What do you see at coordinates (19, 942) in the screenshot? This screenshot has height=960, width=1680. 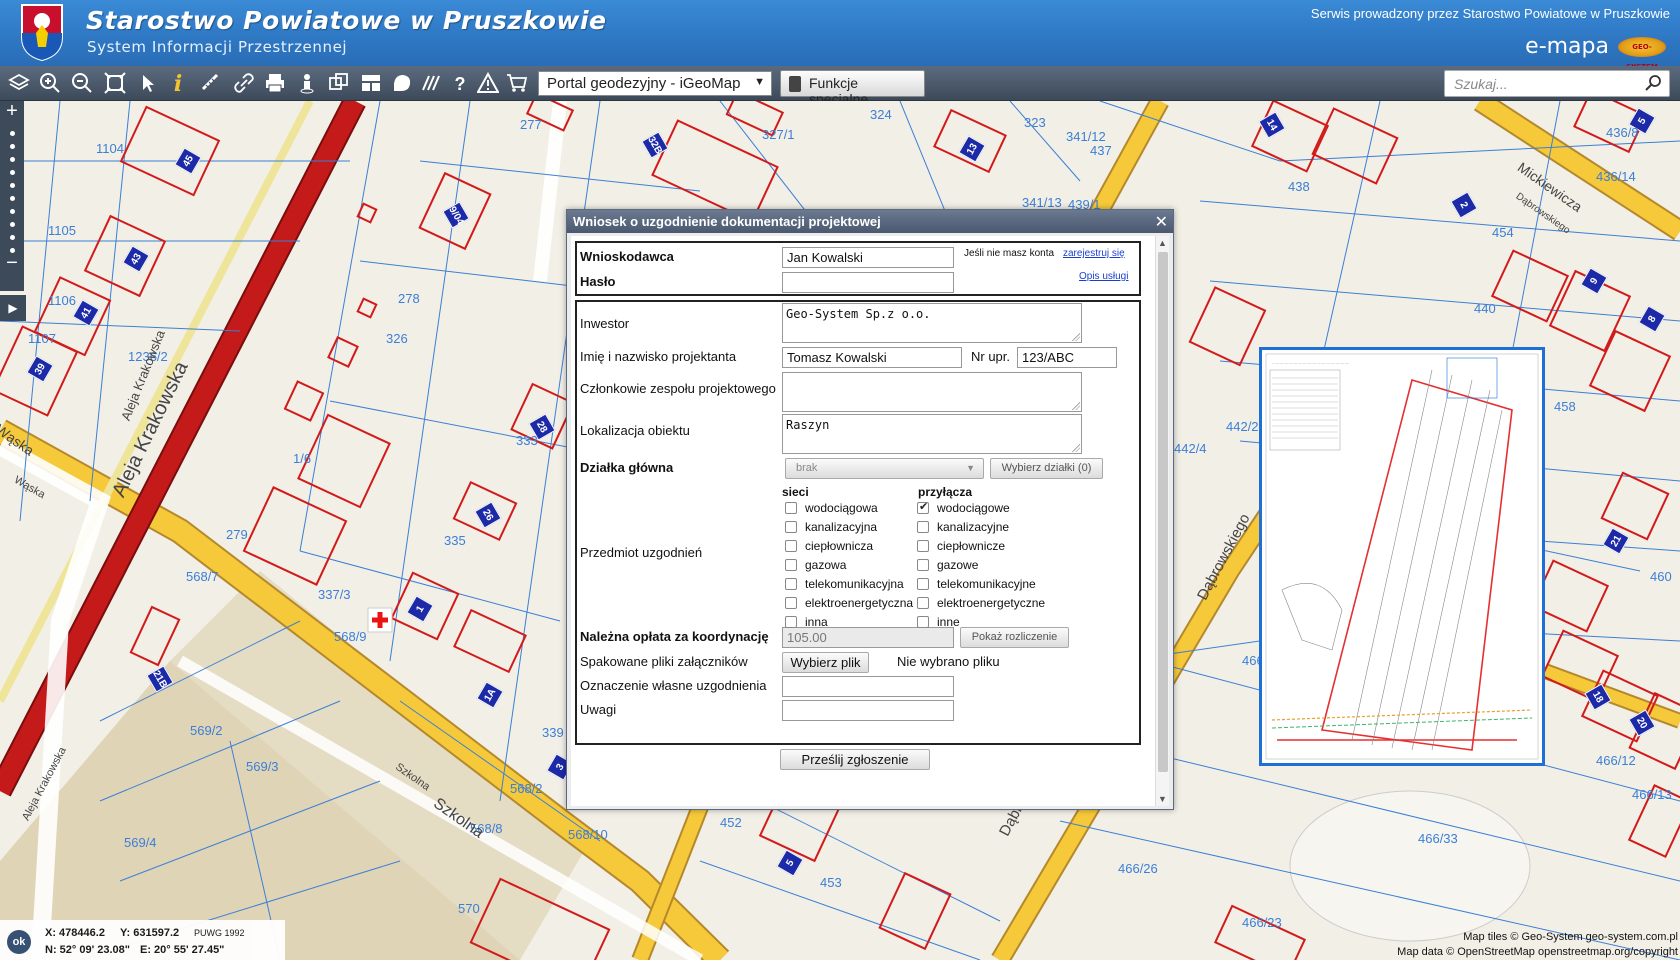 I see `ok-button: ok` at bounding box center [19, 942].